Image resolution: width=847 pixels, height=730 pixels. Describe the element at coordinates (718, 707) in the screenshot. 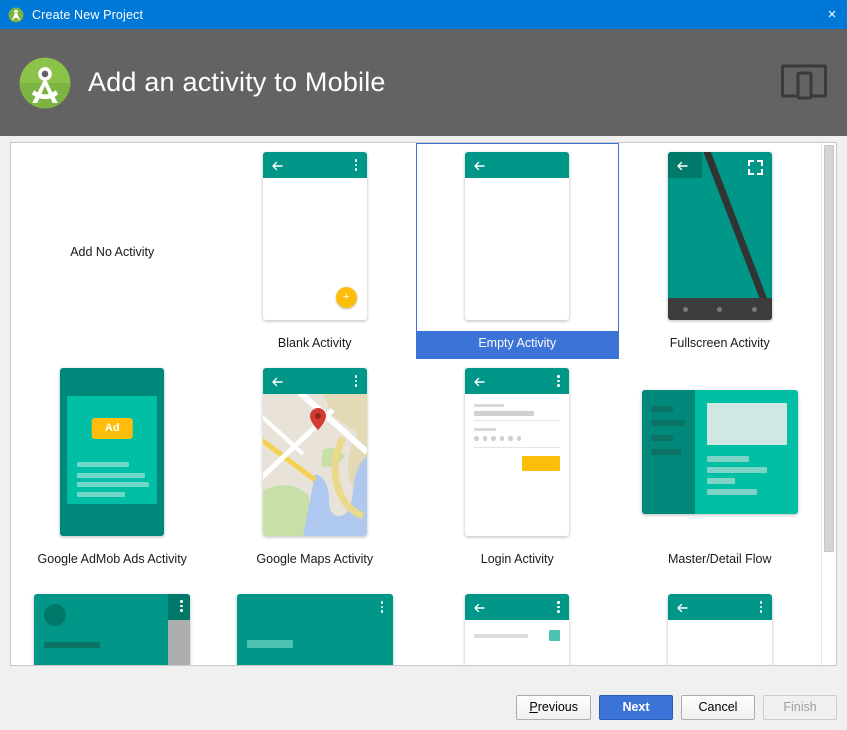

I see `cancel-button: Cancel` at that location.